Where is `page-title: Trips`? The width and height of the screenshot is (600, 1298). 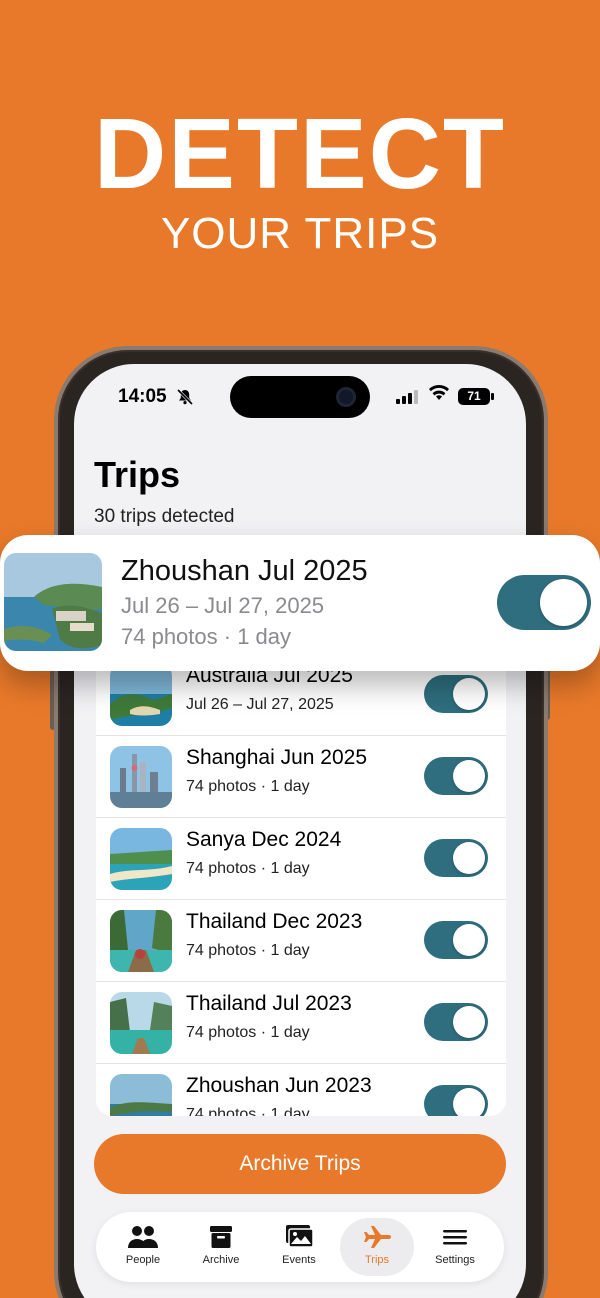
page-title: Trips is located at coordinates (137, 474).